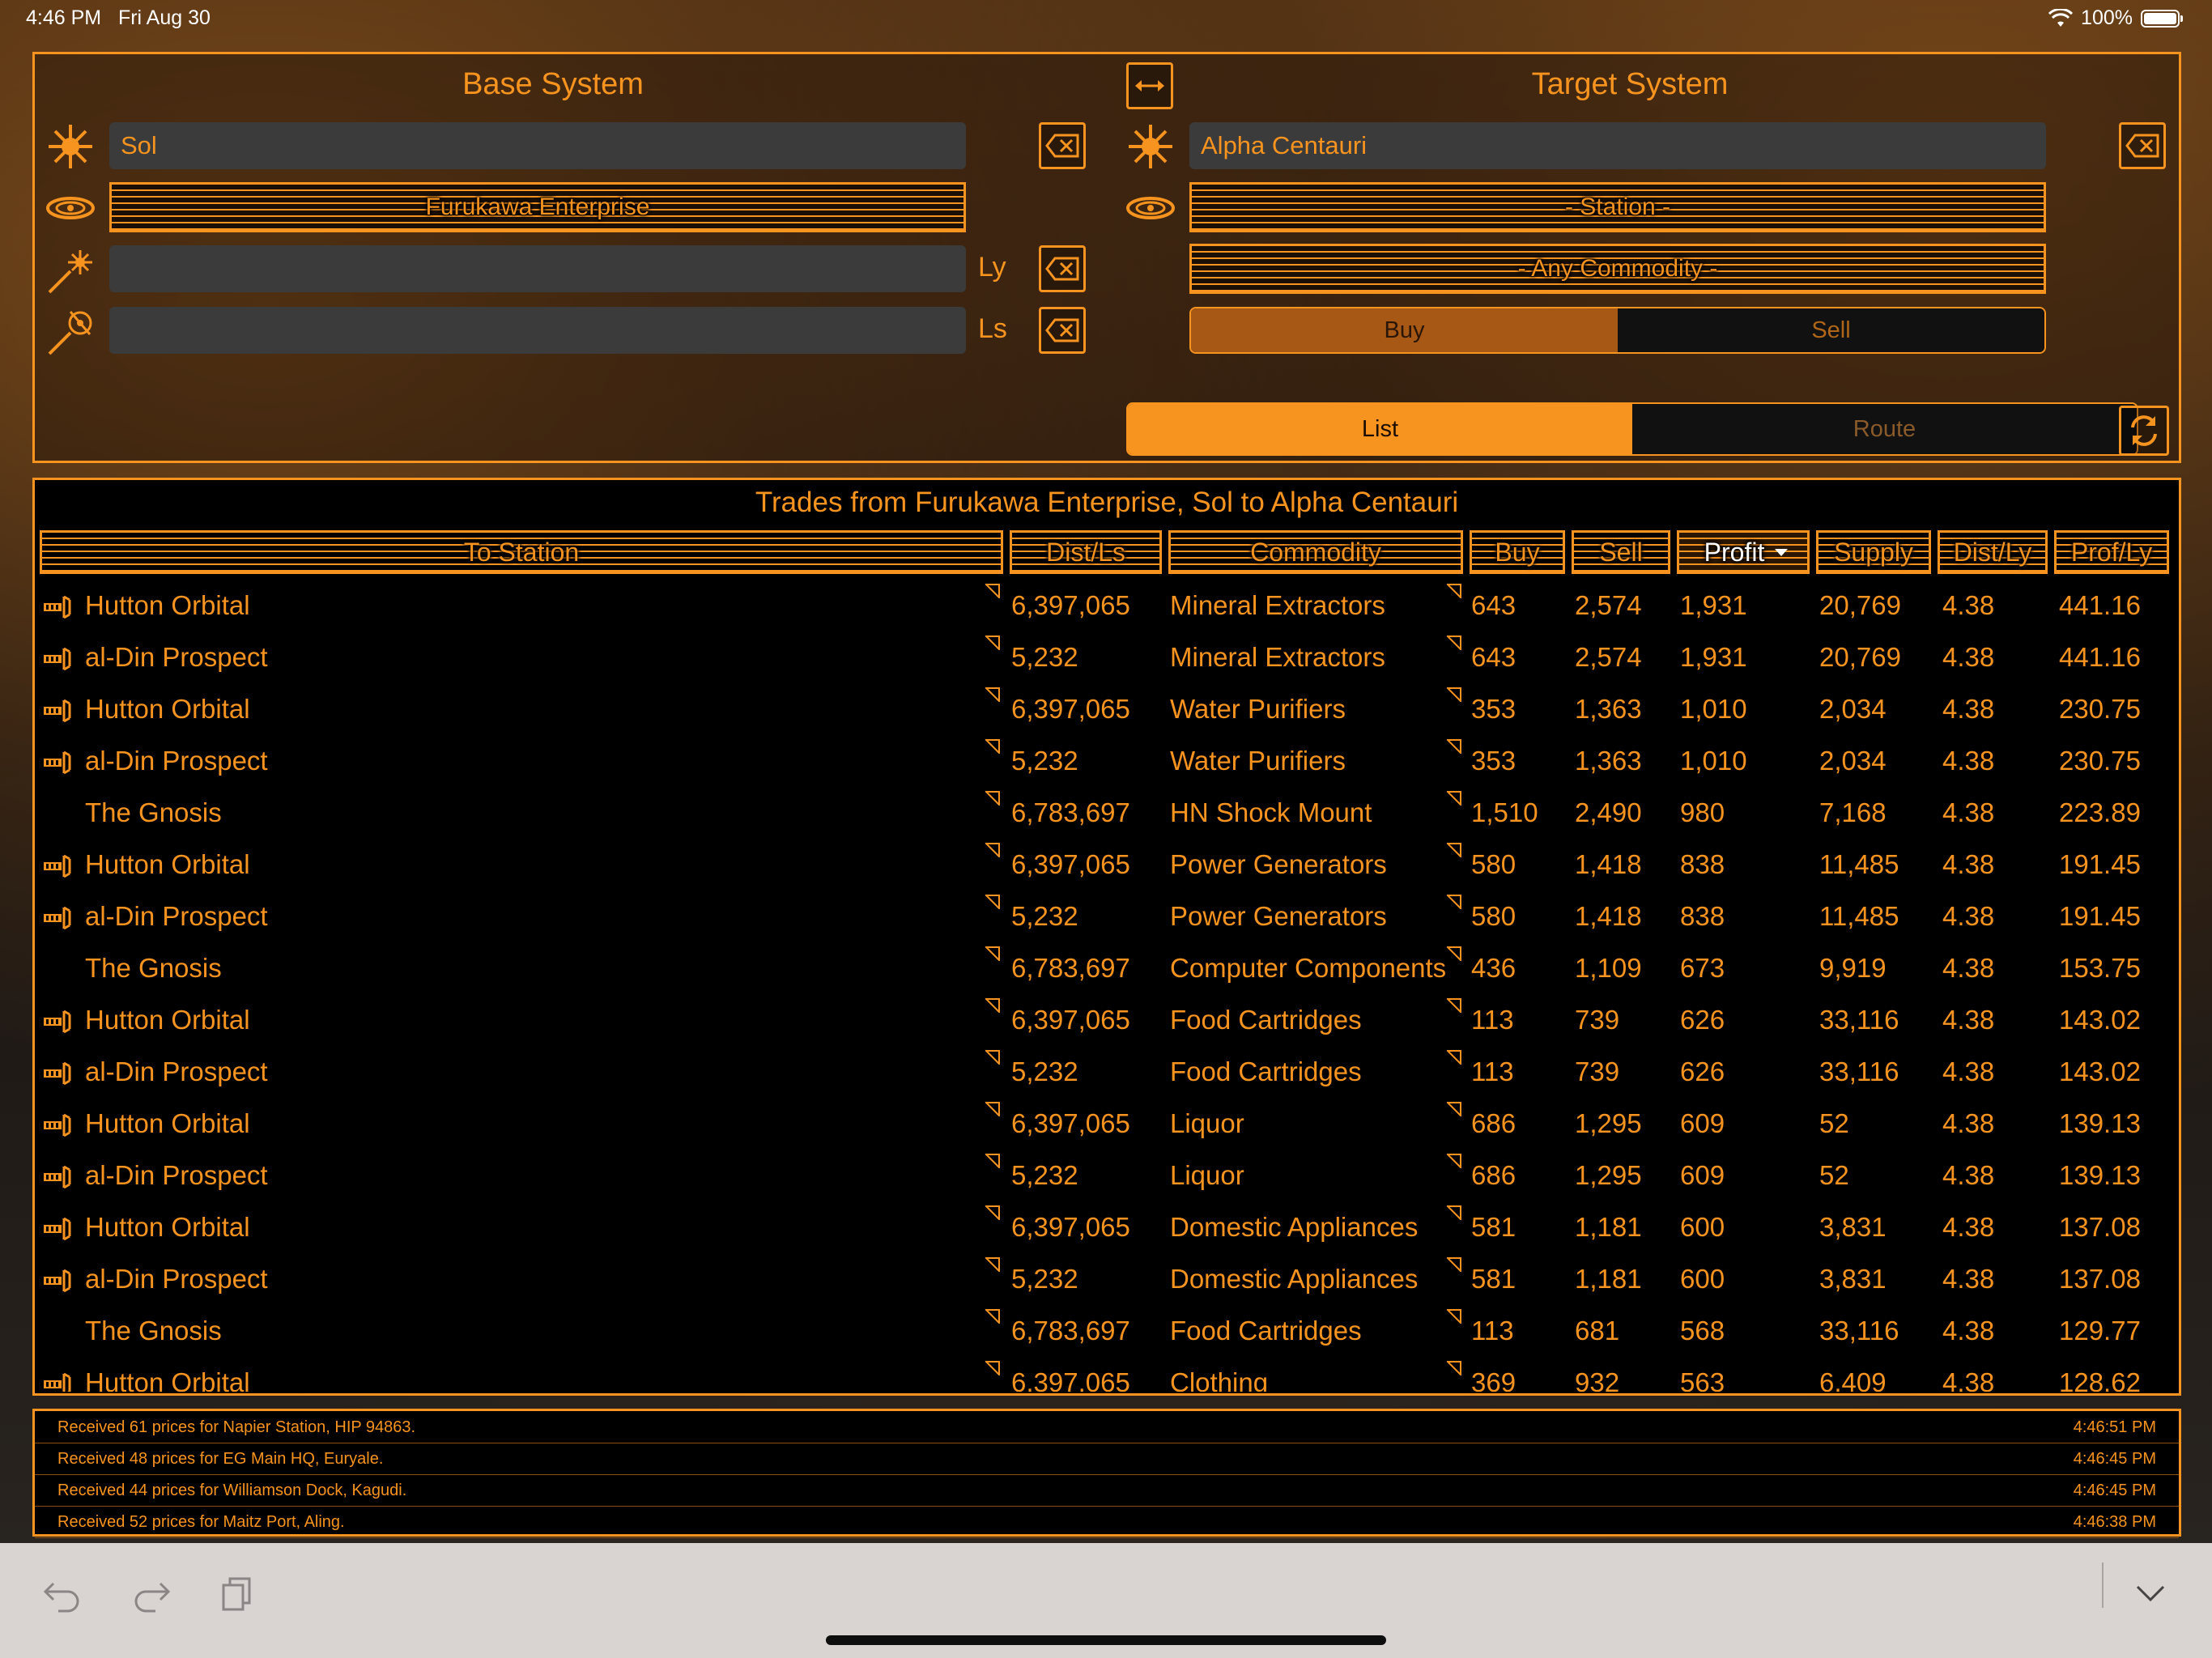 This screenshot has width=2212, height=1658. Describe the element at coordinates (1703, 1020) in the screenshot. I see `cell-profit: 626` at that location.